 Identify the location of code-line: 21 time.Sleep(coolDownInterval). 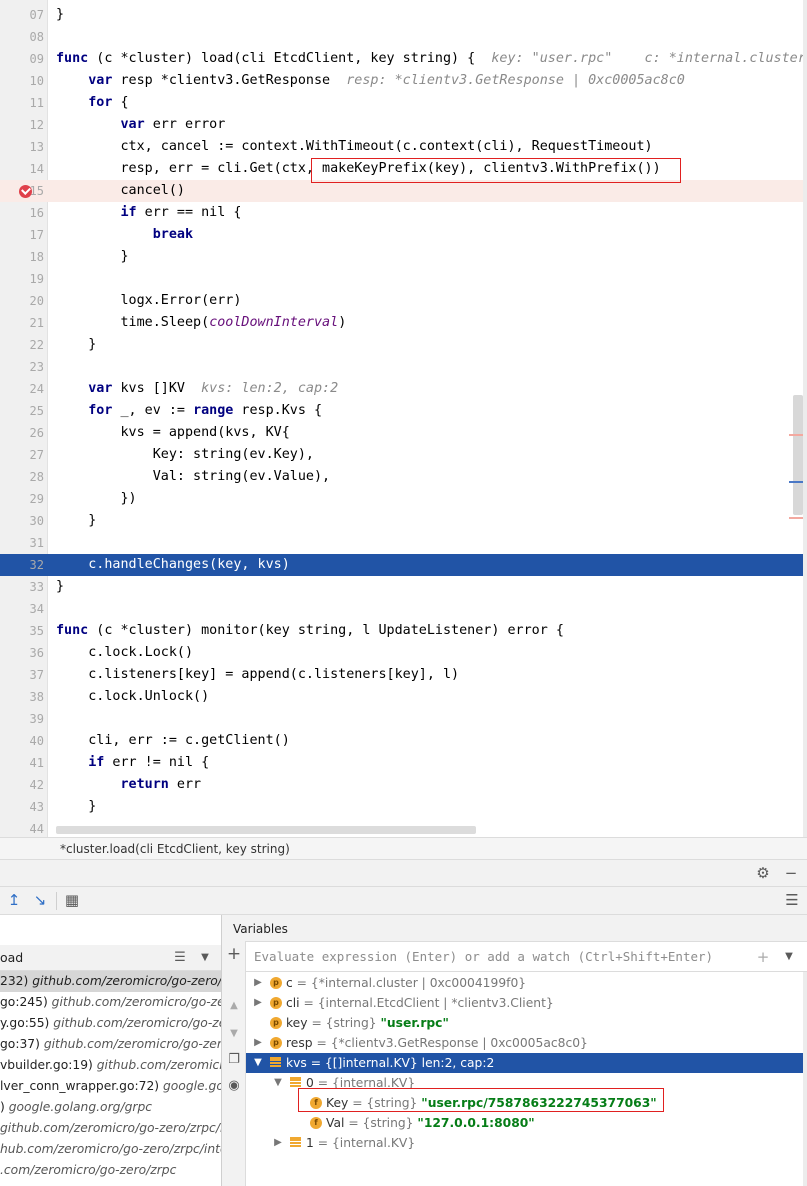
(401, 323).